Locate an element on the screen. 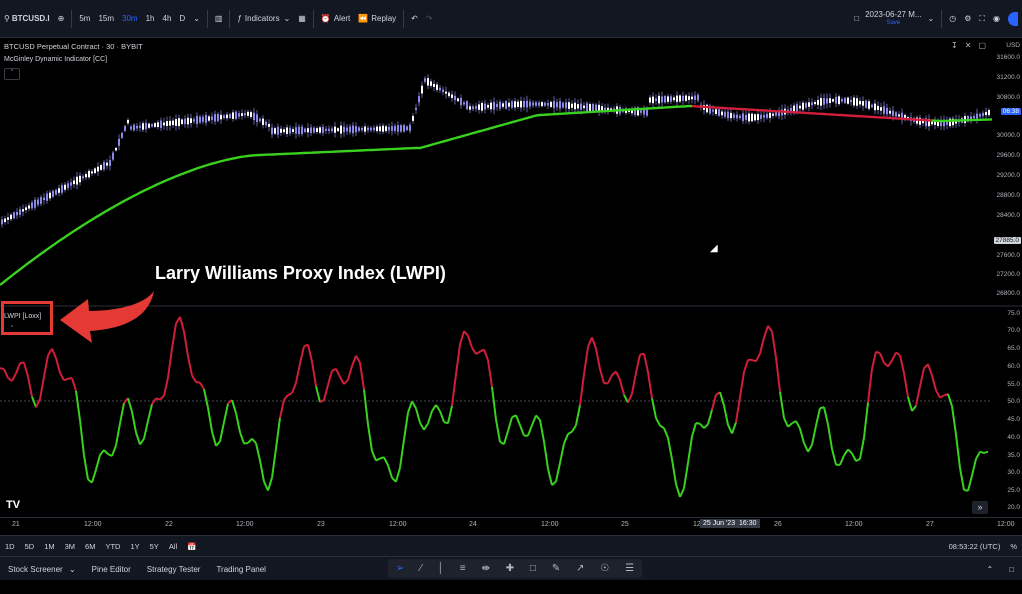 This screenshot has height=594, width=1022. range-3m: 3M is located at coordinates (70, 546).